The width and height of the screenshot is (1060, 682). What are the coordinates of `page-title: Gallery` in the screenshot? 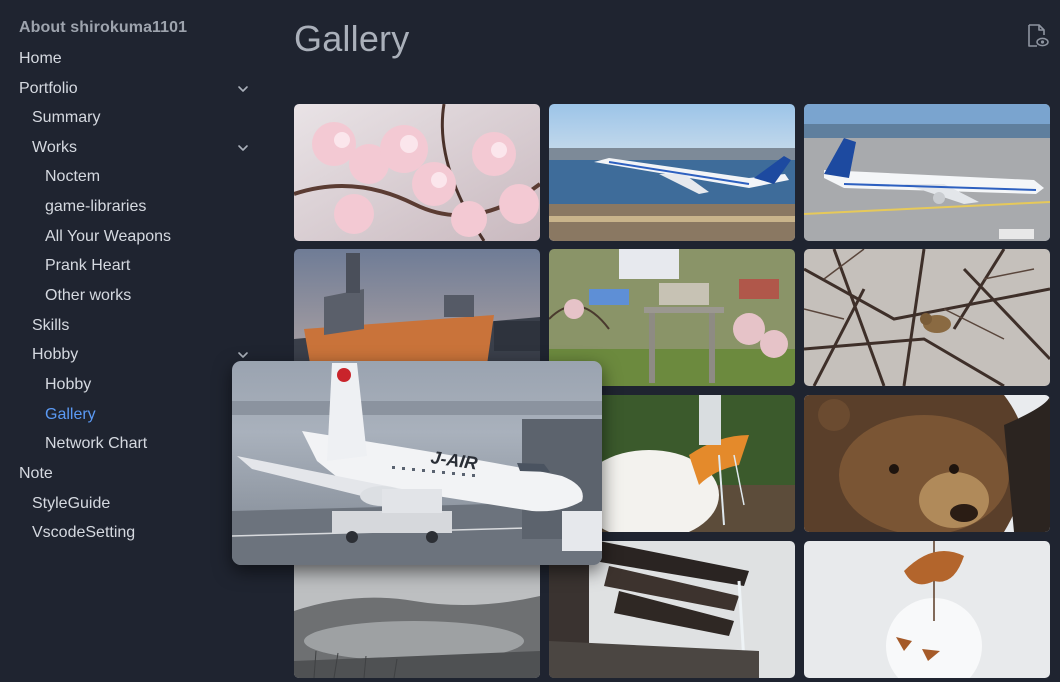 It's located at (352, 38).